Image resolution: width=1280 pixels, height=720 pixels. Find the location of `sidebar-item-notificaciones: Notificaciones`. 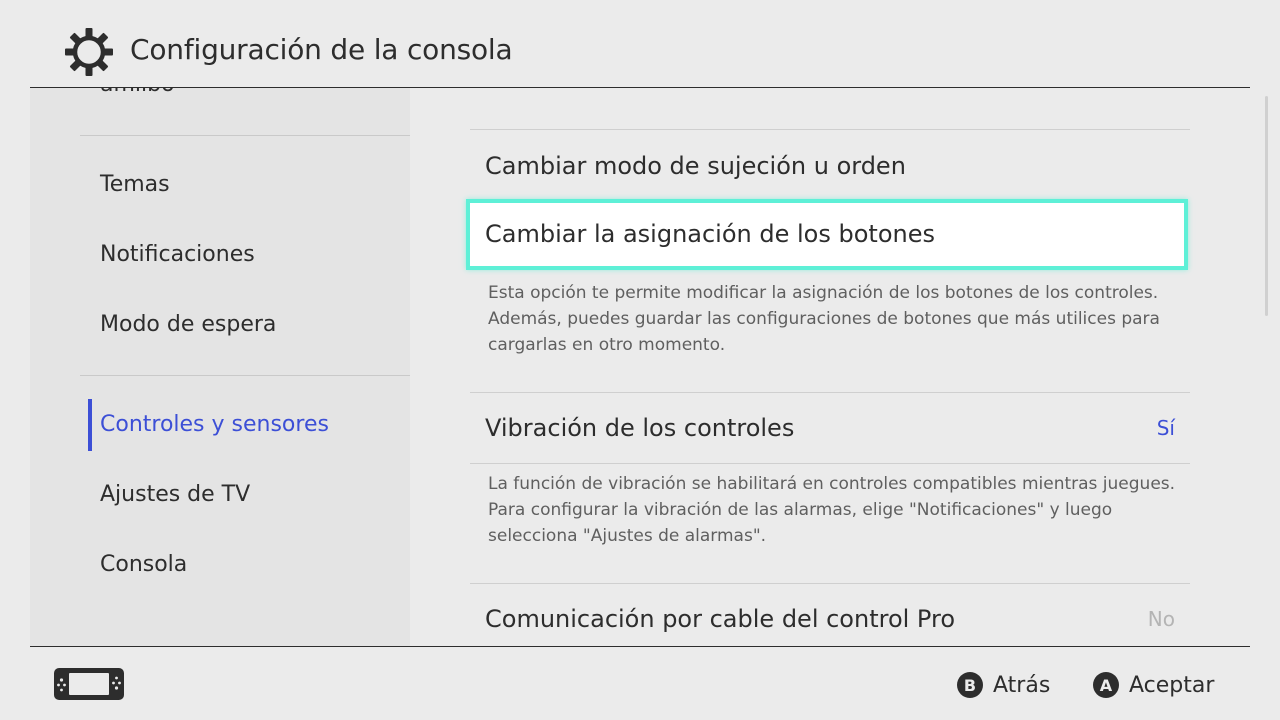

sidebar-item-notificaciones: Notificaciones is located at coordinates (177, 255).